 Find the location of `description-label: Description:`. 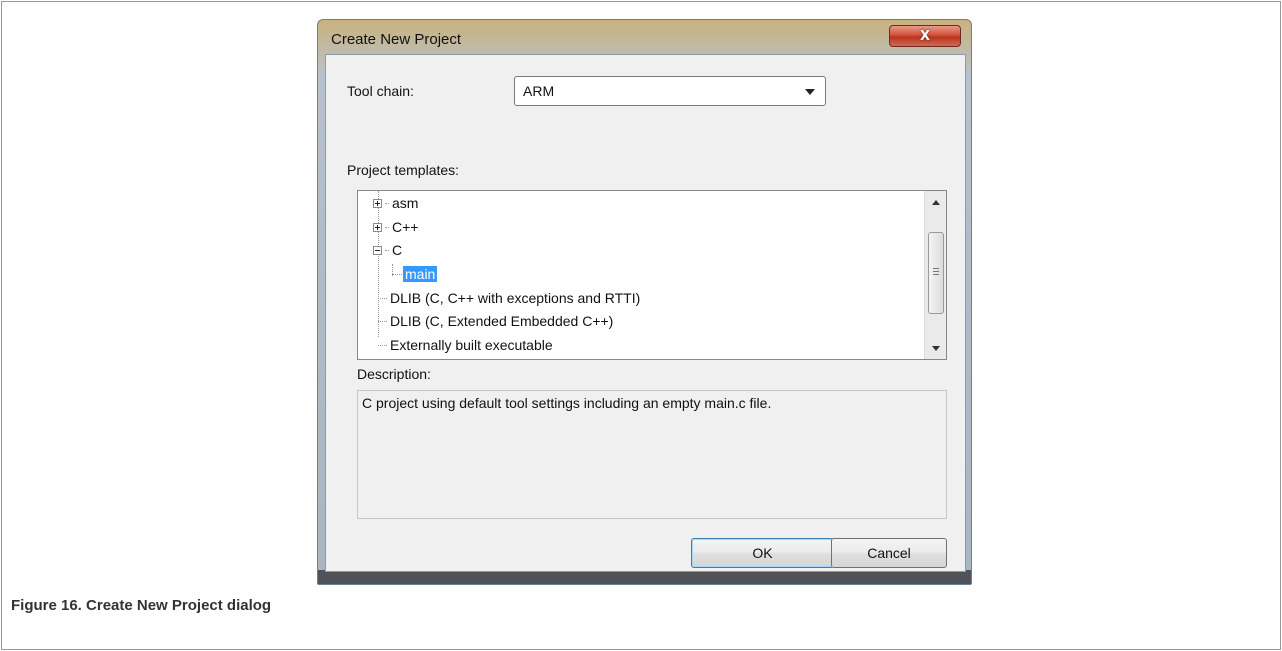

description-label: Description: is located at coordinates (394, 374).